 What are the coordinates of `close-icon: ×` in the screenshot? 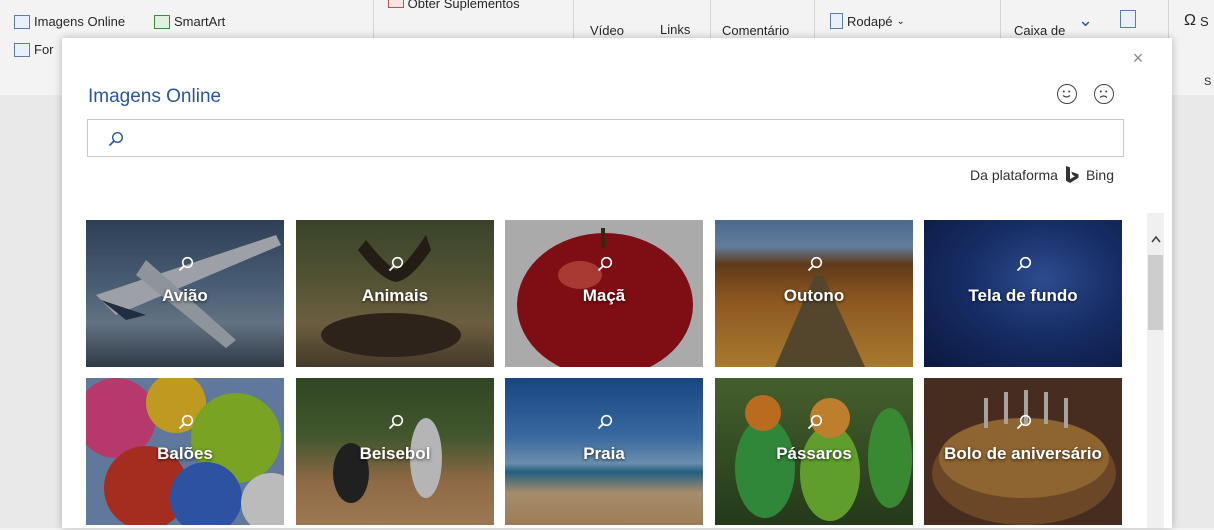 It's located at (1138, 58).